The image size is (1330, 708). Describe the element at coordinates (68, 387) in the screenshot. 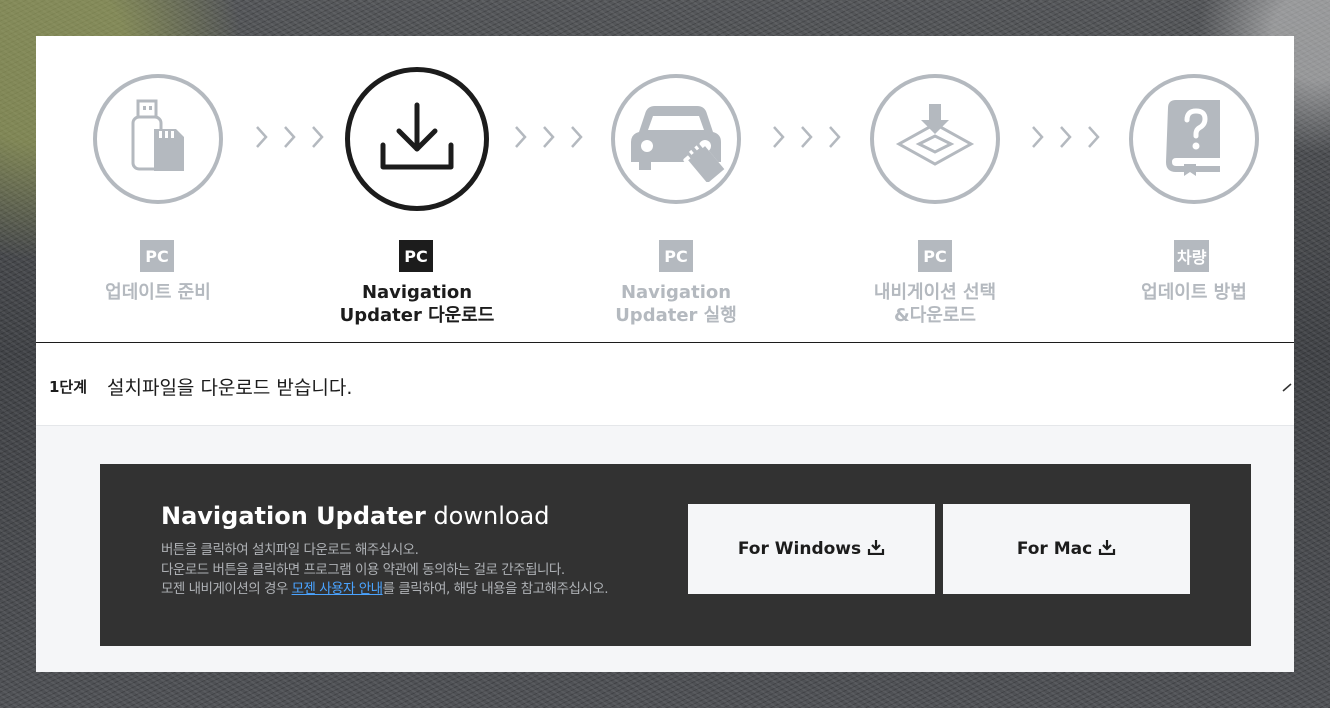

I see `section-step-number: 1단계` at that location.